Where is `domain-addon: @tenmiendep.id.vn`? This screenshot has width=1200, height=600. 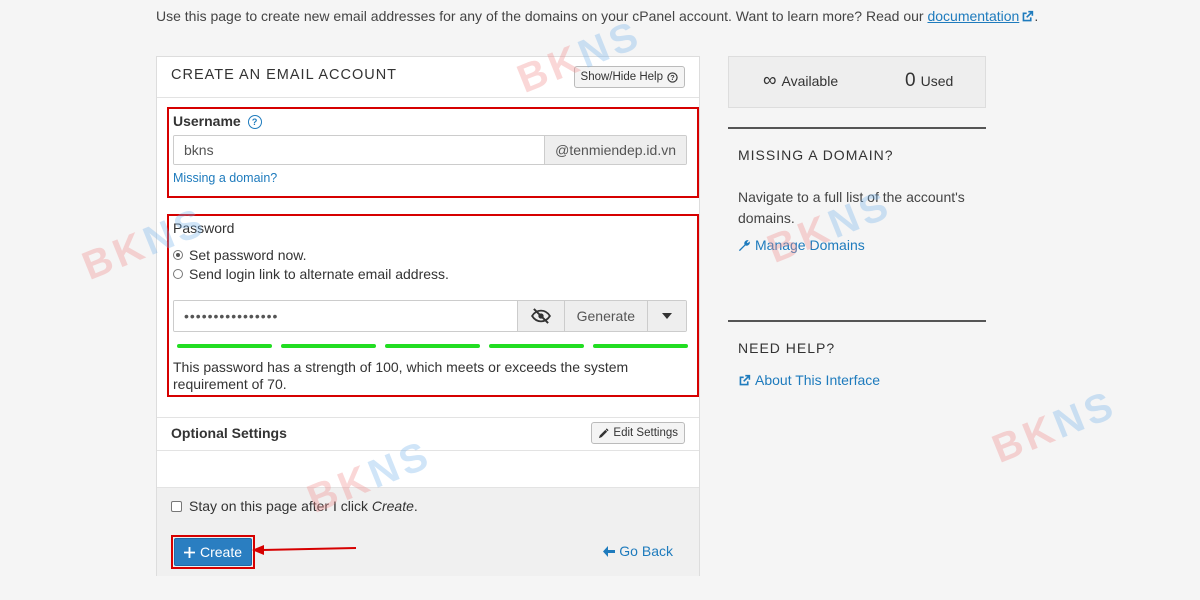 domain-addon: @tenmiendep.id.vn is located at coordinates (615, 150).